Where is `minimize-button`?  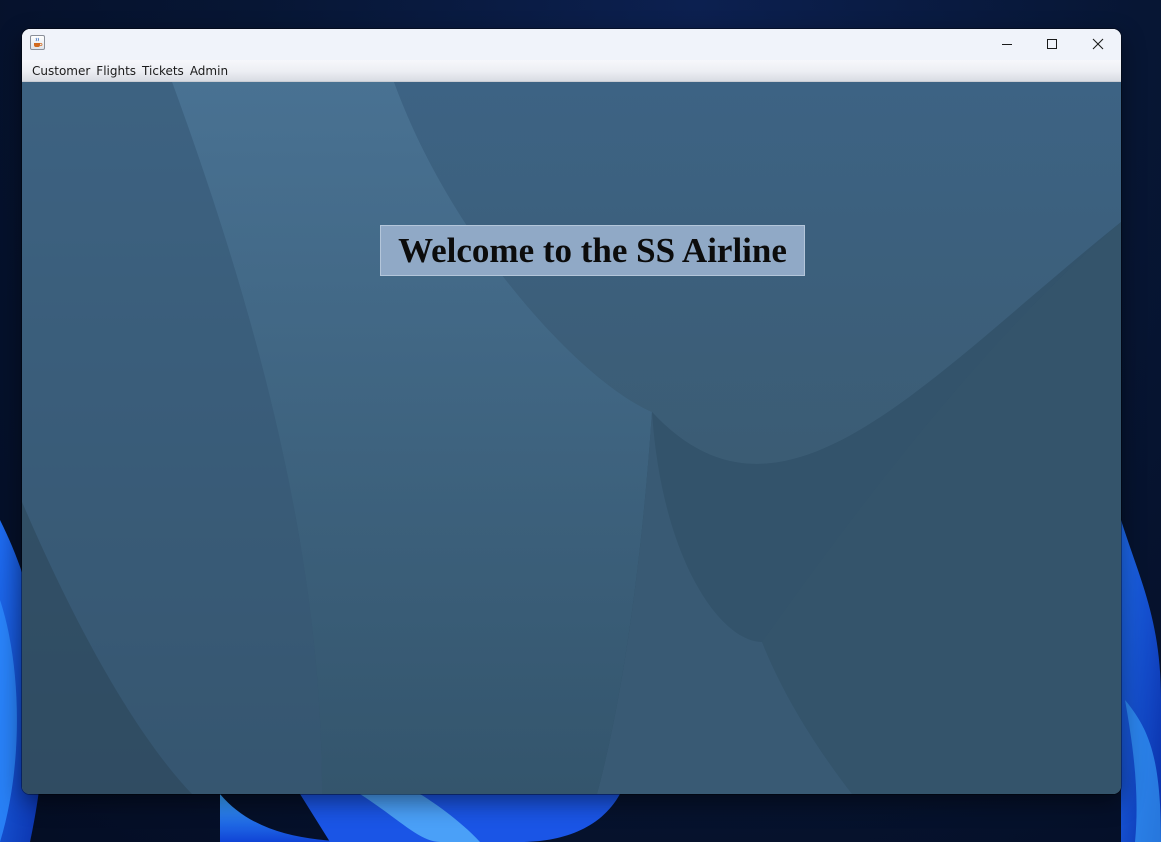
minimize-button is located at coordinates (1007, 43).